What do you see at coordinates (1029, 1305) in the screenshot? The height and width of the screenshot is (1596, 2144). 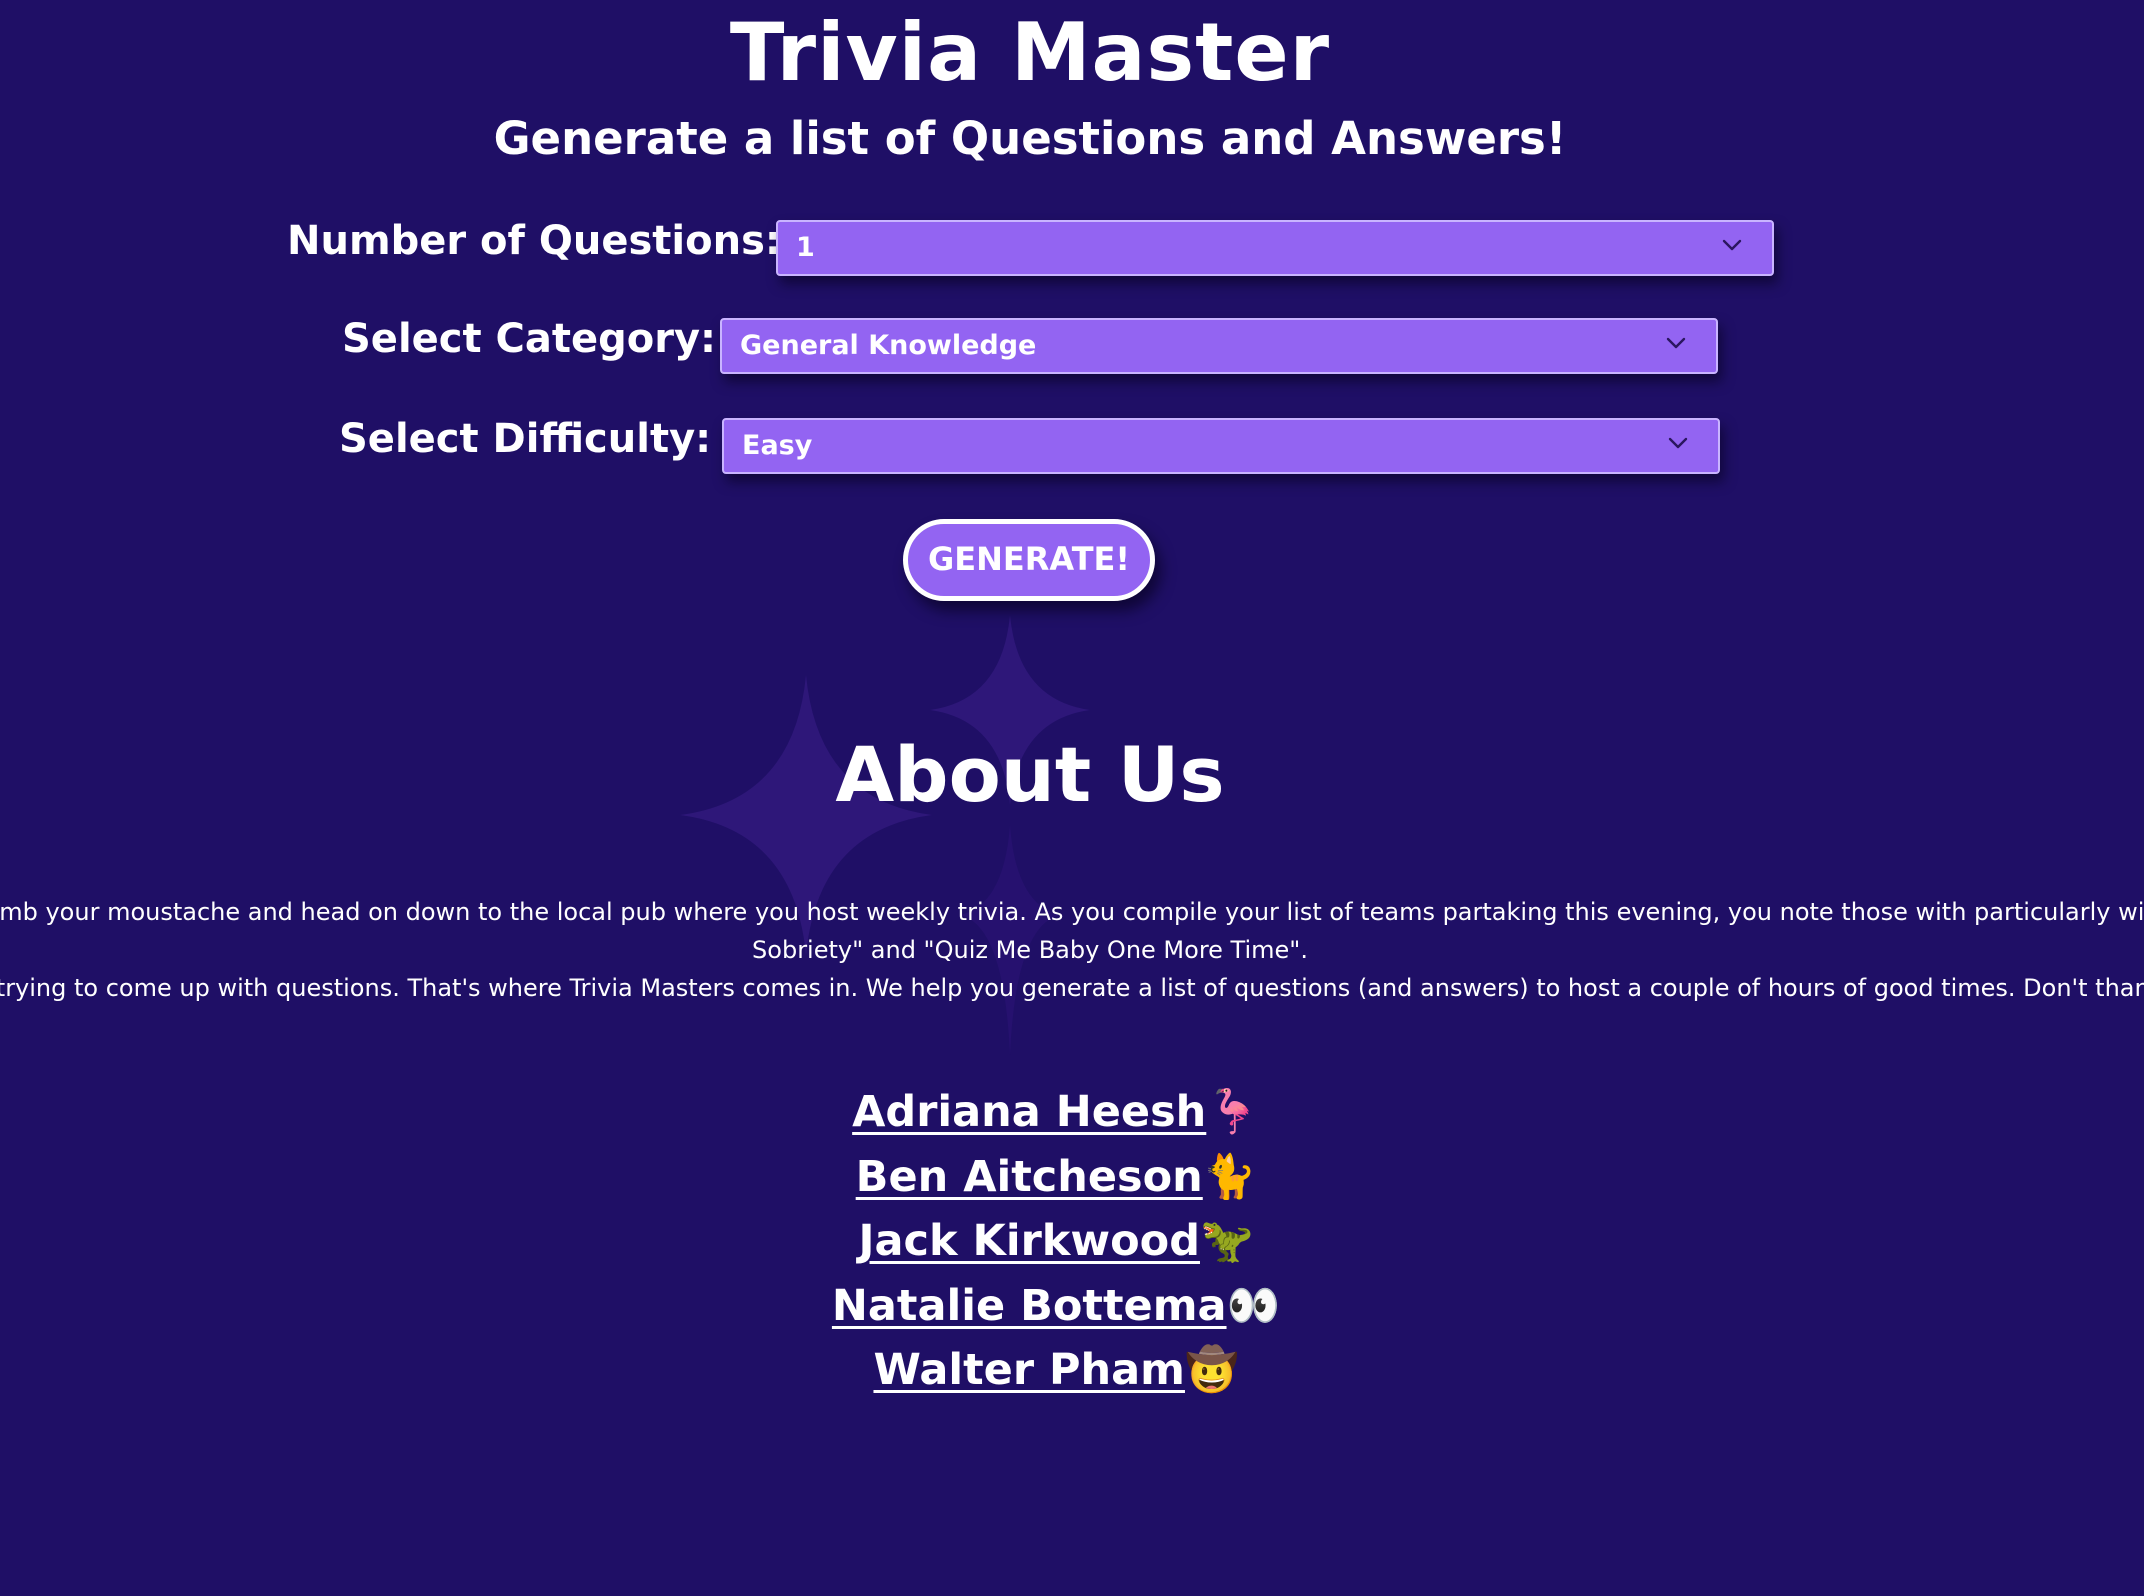 I see `team-member-name: Natalie Bottema` at bounding box center [1029, 1305].